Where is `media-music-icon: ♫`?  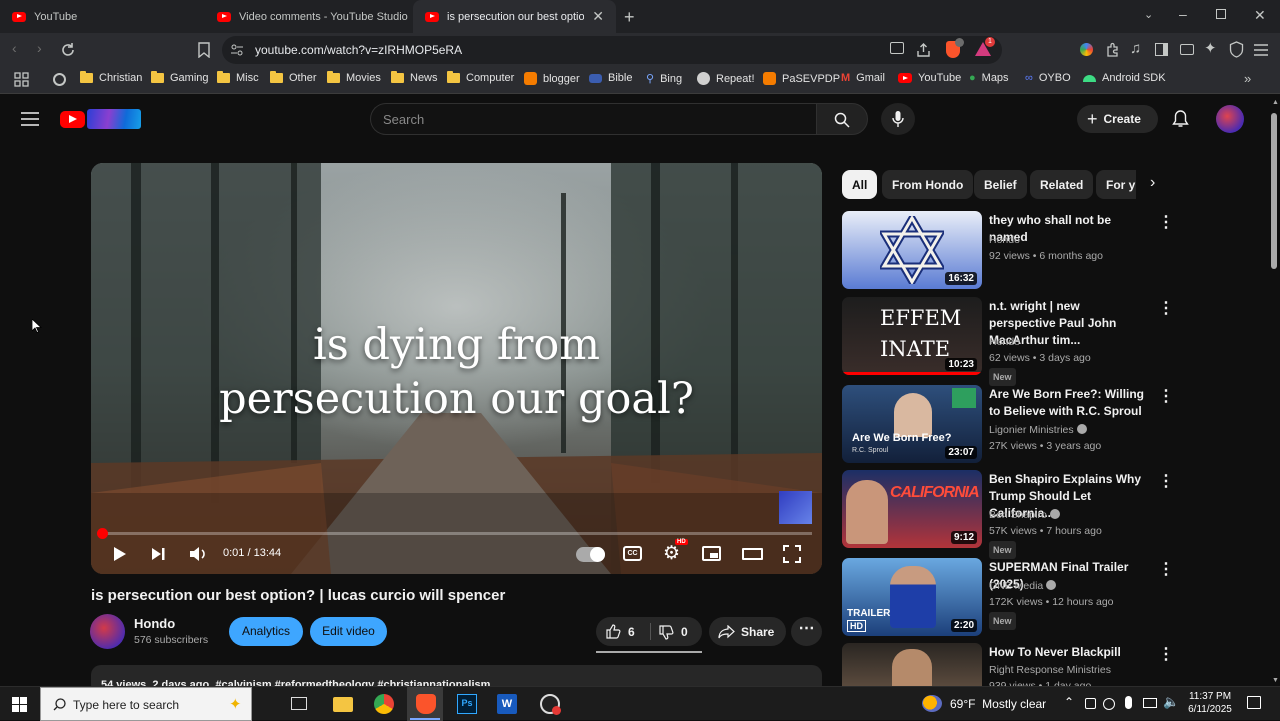 media-music-icon: ♫ is located at coordinates (1135, 48).